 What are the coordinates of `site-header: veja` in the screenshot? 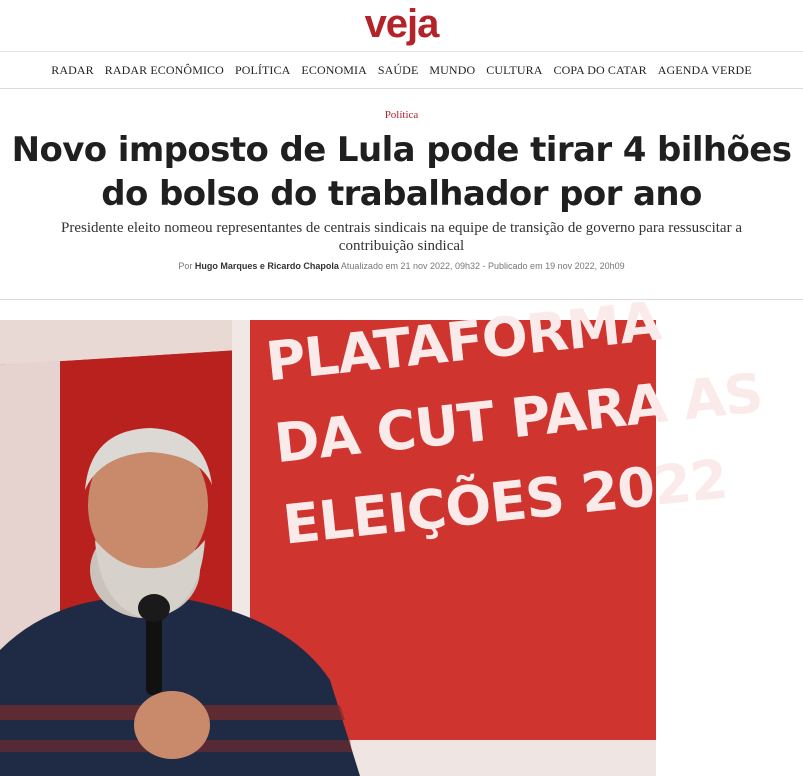 It's located at (401, 26).